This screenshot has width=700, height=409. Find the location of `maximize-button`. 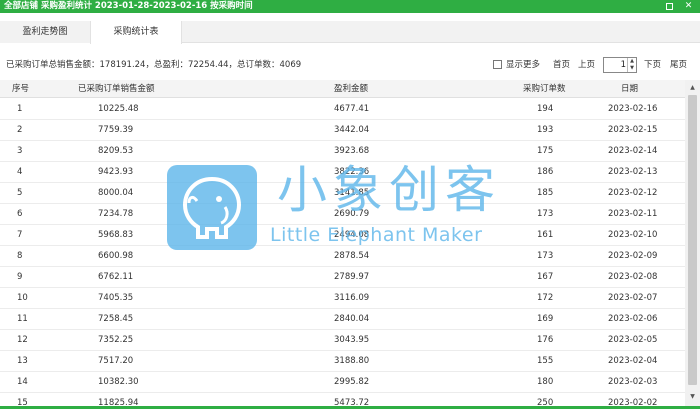

maximize-button is located at coordinates (669, 6).